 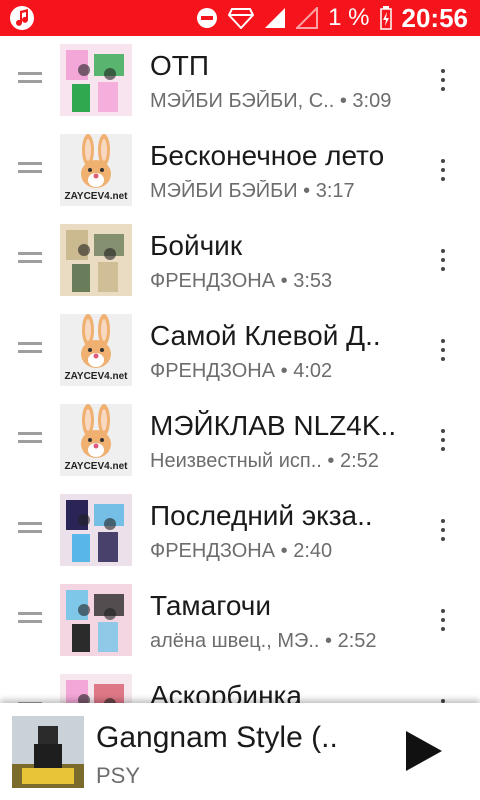 What do you see at coordinates (304, 551) in the screenshot?
I see `track-duration: • 2:40` at bounding box center [304, 551].